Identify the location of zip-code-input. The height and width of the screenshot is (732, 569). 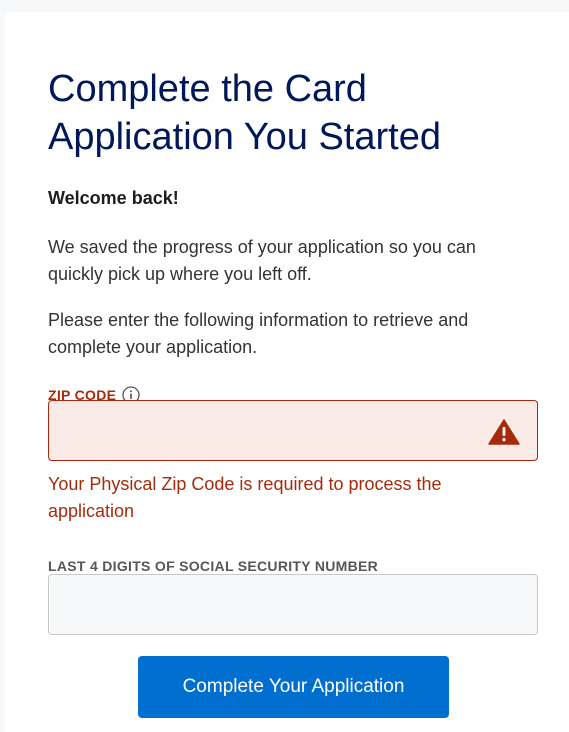
(293, 430).